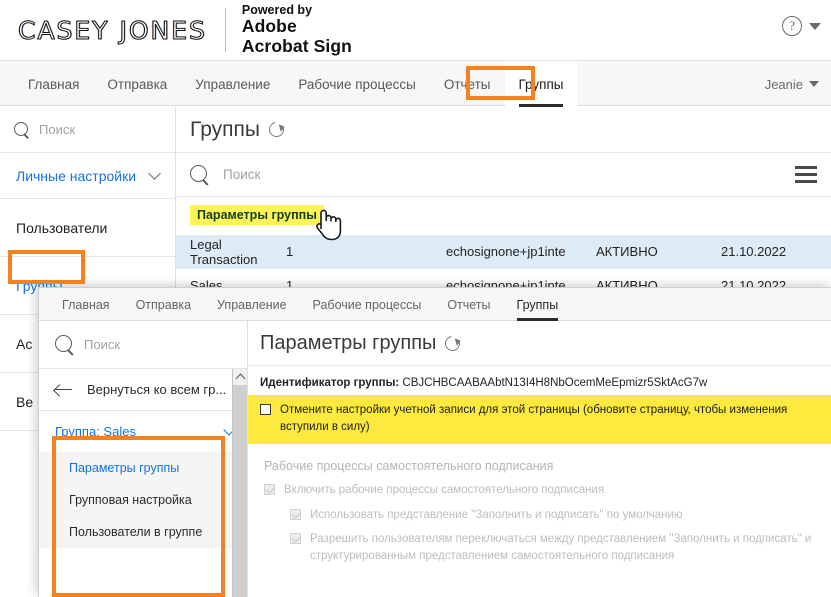  I want to click on product-label: Acrobat Sign, so click(296, 46).